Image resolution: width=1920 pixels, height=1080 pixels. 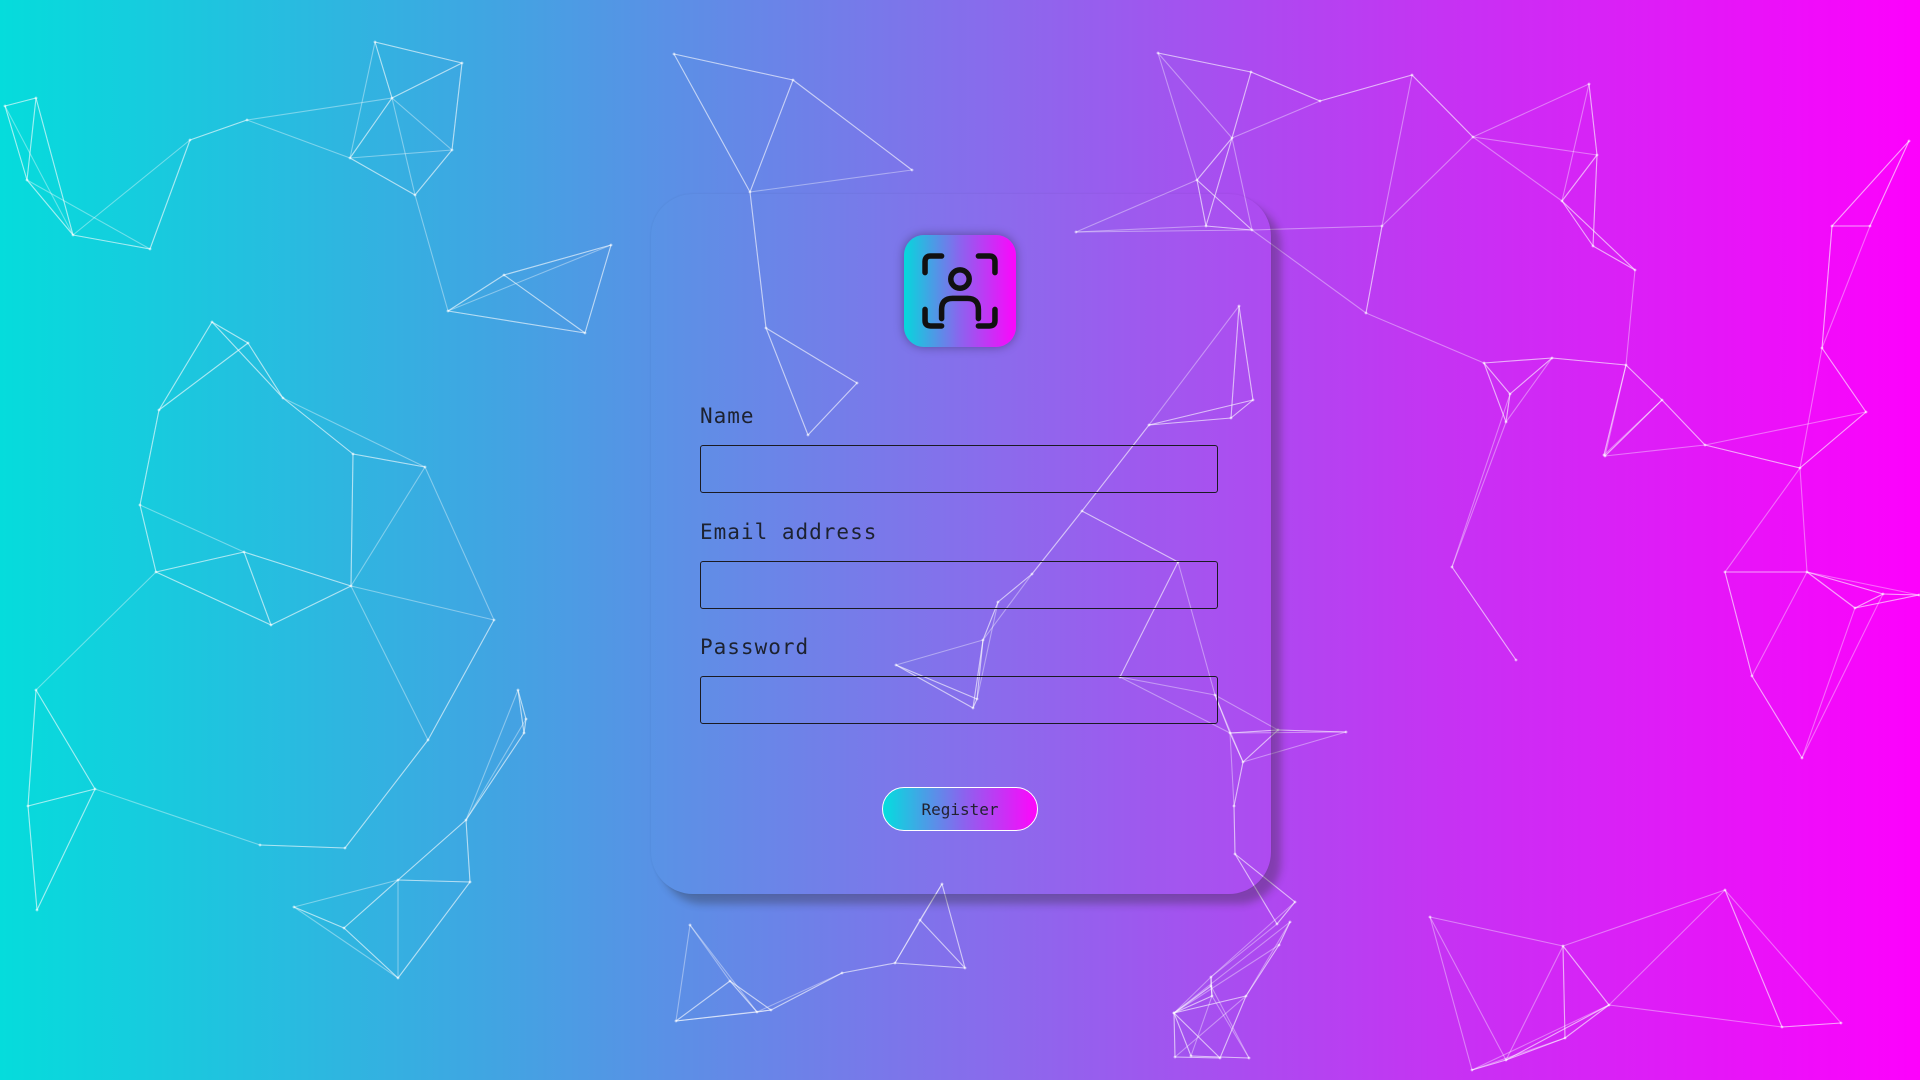 I want to click on email-input, so click(x=959, y=585).